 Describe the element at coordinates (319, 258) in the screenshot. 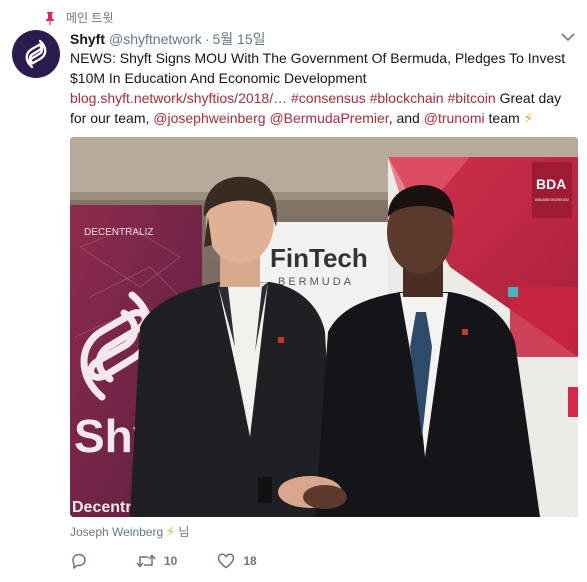

I see `banner-center-title-text: FinTech` at that location.